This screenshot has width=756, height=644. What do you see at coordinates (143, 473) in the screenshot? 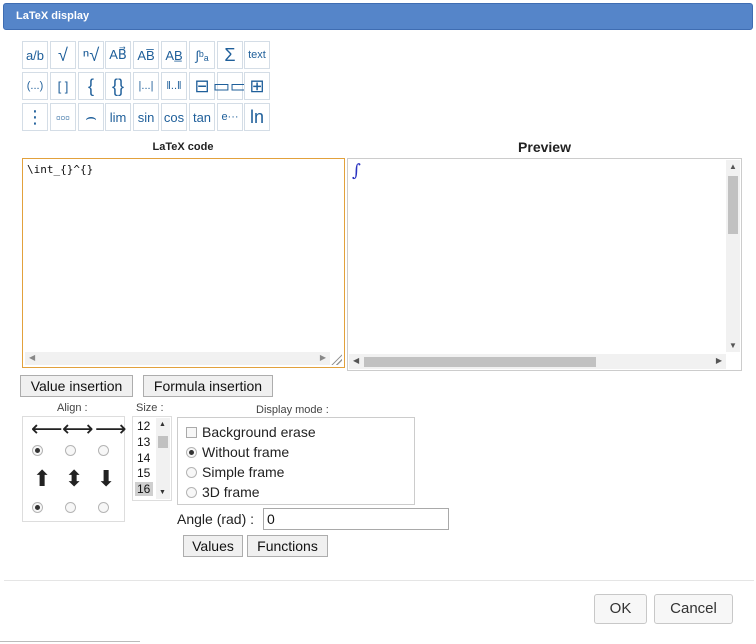
I see `size-option: 15` at bounding box center [143, 473].